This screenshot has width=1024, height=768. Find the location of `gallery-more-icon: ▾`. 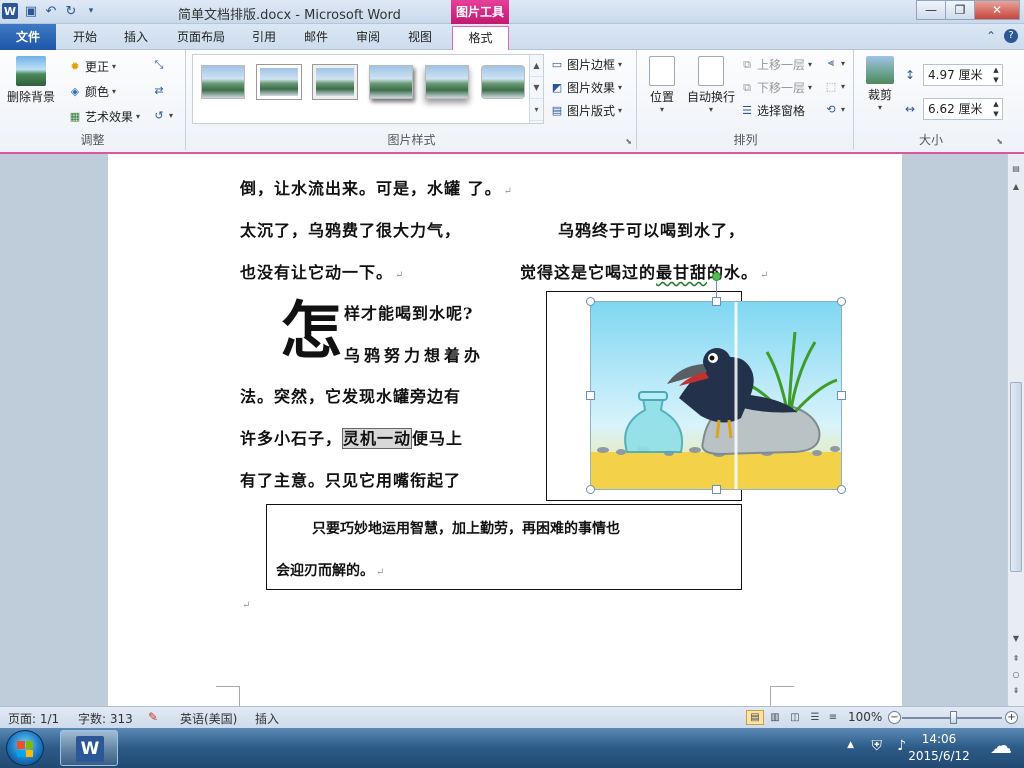

gallery-more-icon: ▾ is located at coordinates (536, 110).